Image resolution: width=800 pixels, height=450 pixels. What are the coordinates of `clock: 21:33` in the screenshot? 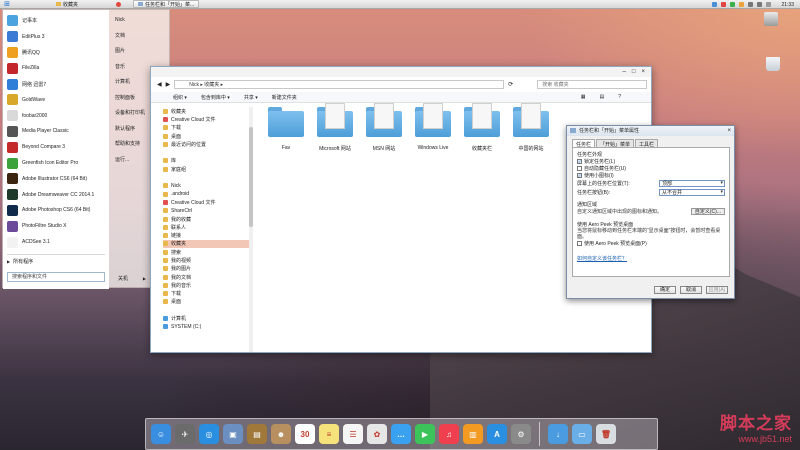 It's located at (787, 5).